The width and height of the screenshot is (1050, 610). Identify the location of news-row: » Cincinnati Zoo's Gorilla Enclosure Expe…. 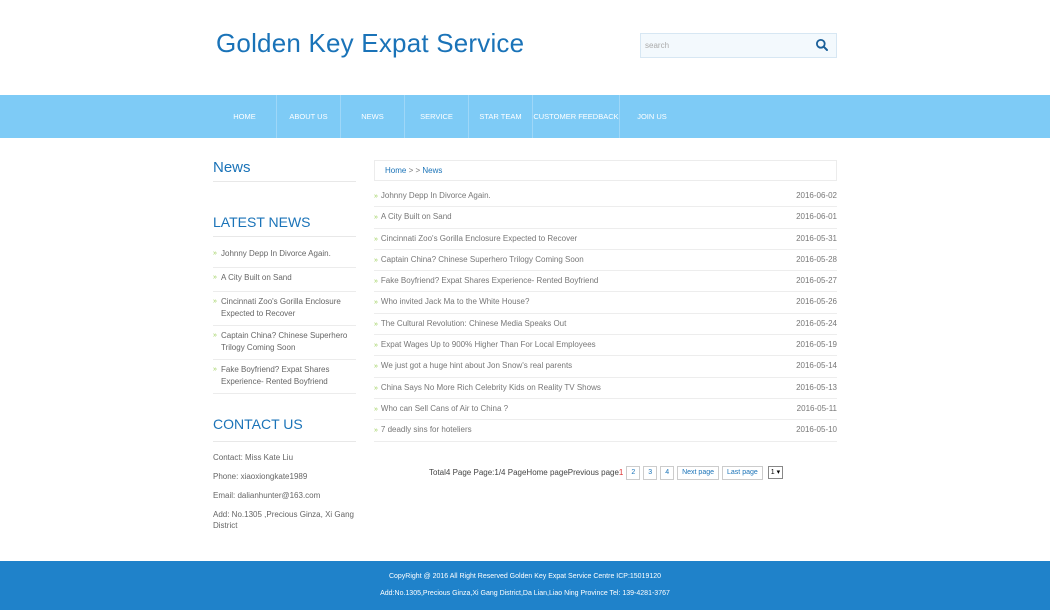
(605, 239).